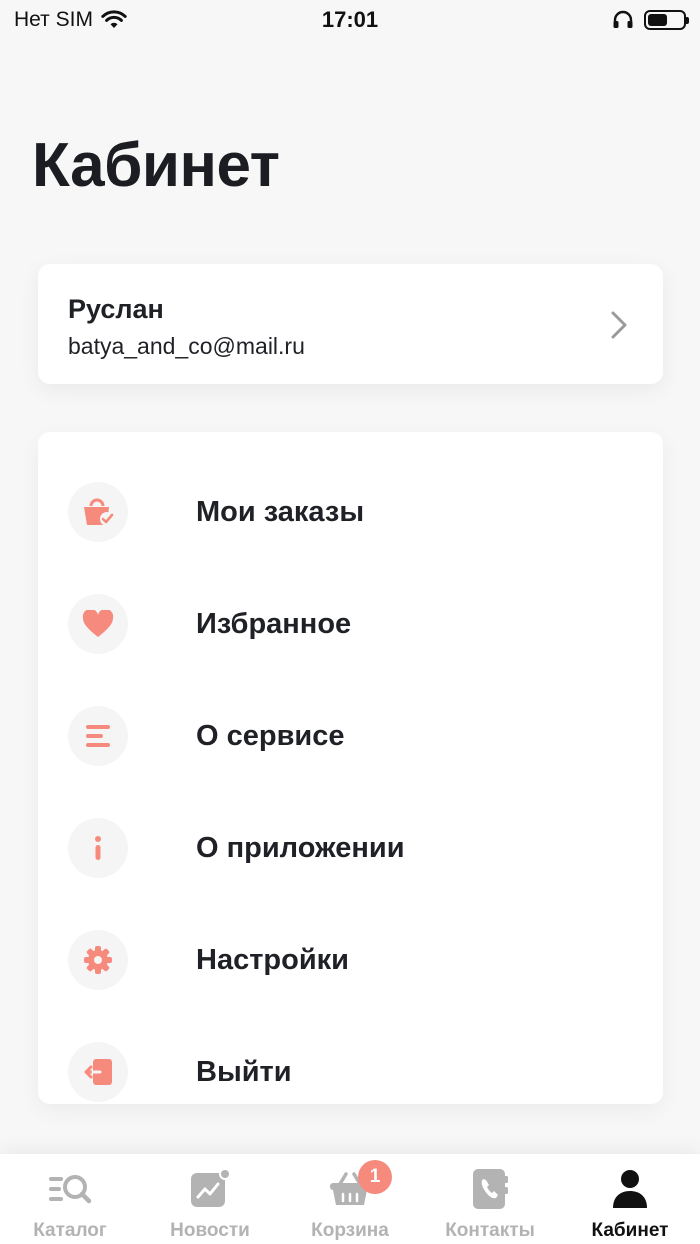 The height and width of the screenshot is (1244, 700). I want to click on user-icon, so click(630, 1189).